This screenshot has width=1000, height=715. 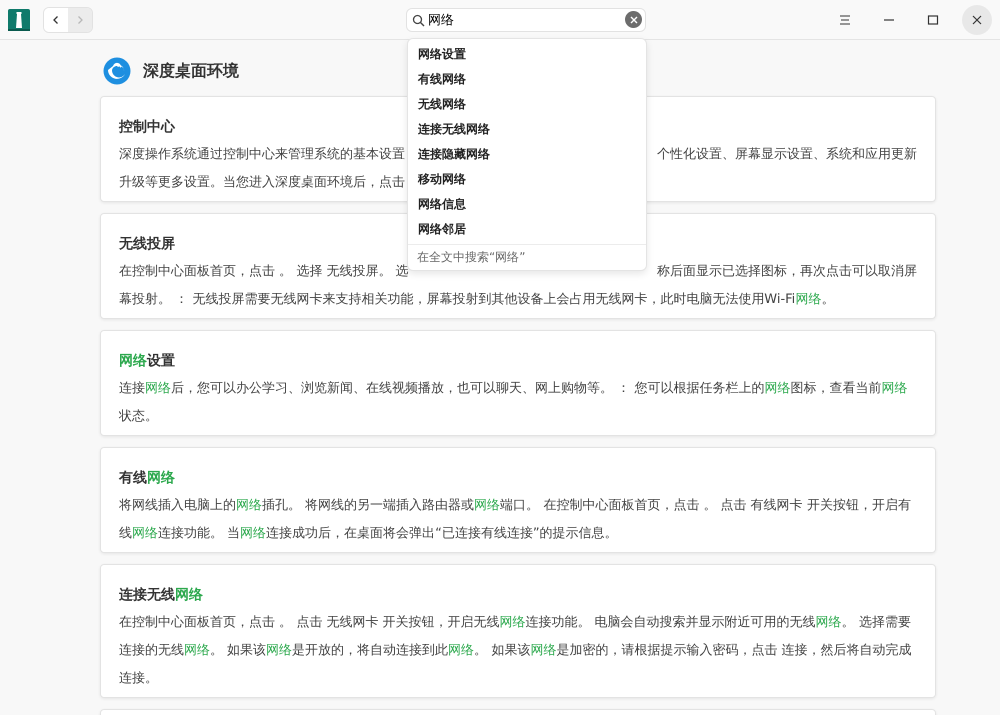 What do you see at coordinates (515, 651) in the screenshot?
I see `card-text: 在控制中心面板首页，点击 。 点击 无线网卡 开关按钮，开启无线网络连接功能。 电脑会自动搜索并显示附近可用的无线网络。 选择需要连接的无线网络。 如果该网络是开放的，将自动连接到此网络。 如果该网络是加密的，请根据提示输入密码，点击 连接，然后将自动完成连接。` at bounding box center [515, 651].